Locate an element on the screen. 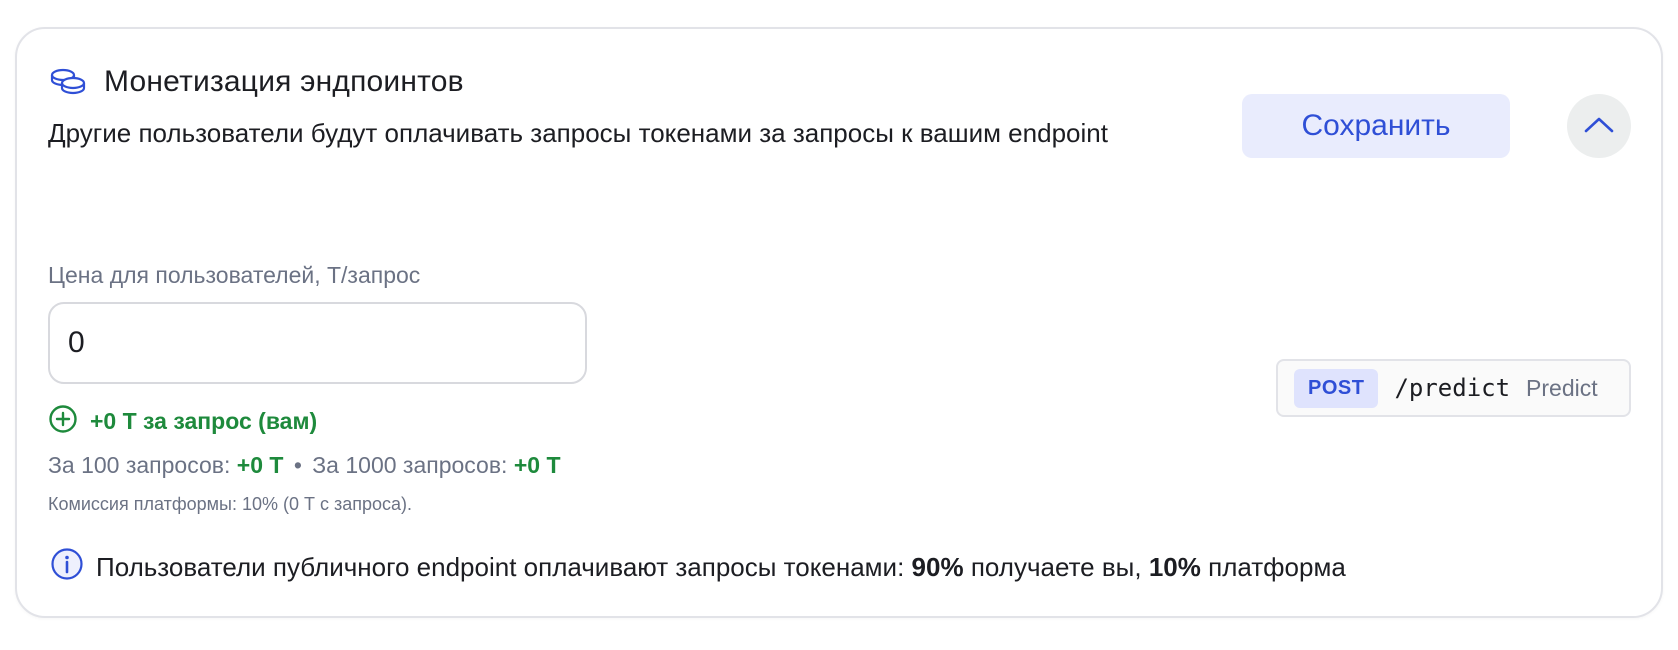  coins-icon is located at coordinates (68, 82).